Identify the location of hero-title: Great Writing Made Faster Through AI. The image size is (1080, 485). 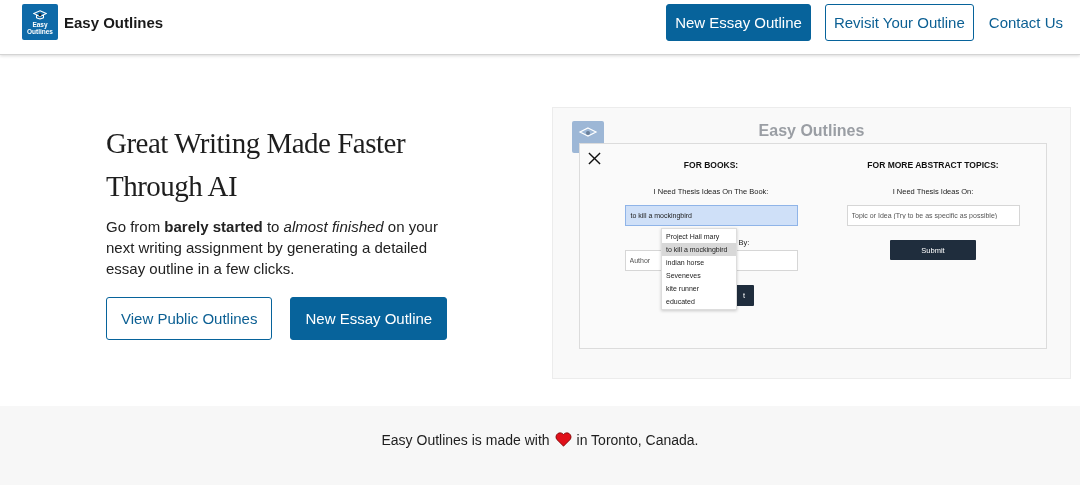
(256, 164).